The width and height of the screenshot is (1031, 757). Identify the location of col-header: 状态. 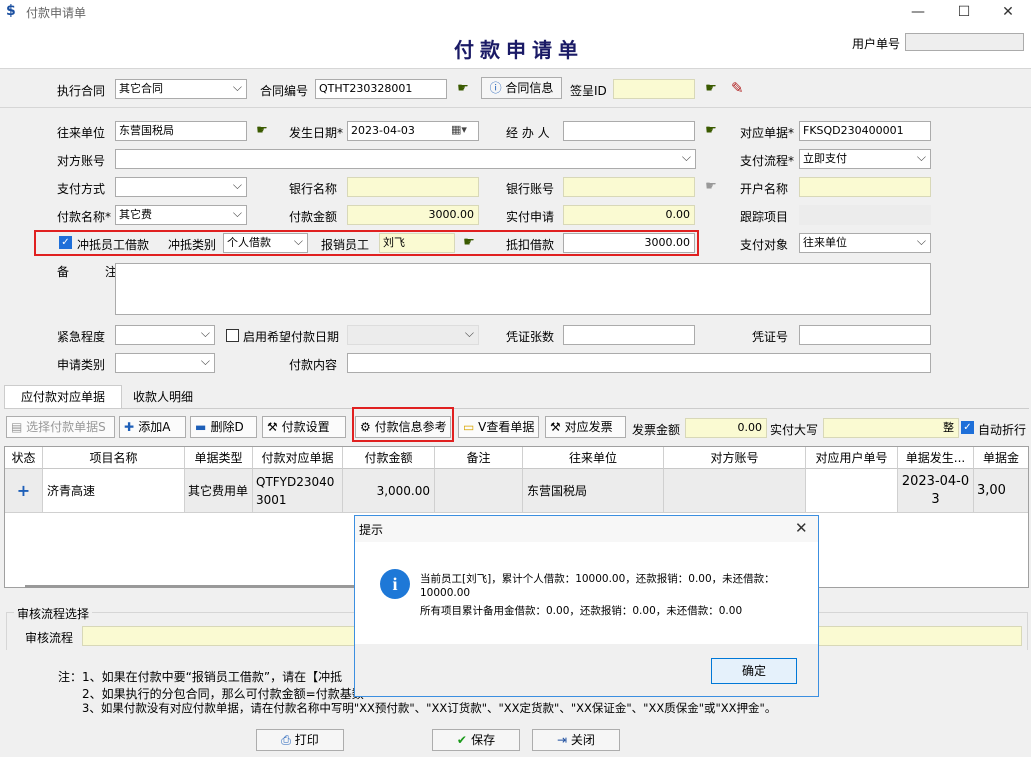
(24, 458).